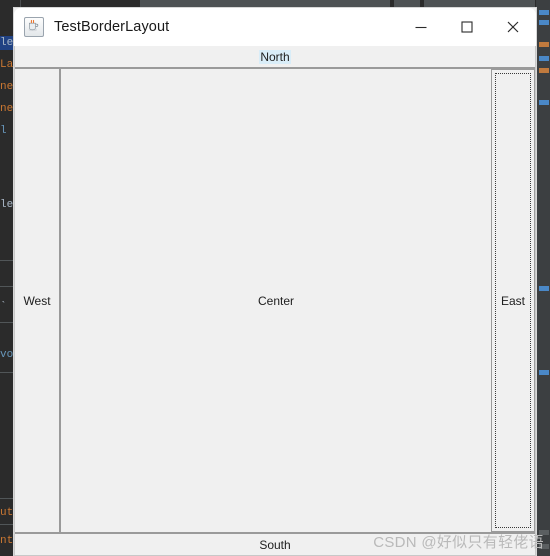 This screenshot has width=550, height=556. I want to click on window-title: TestBorderLayout, so click(112, 27).